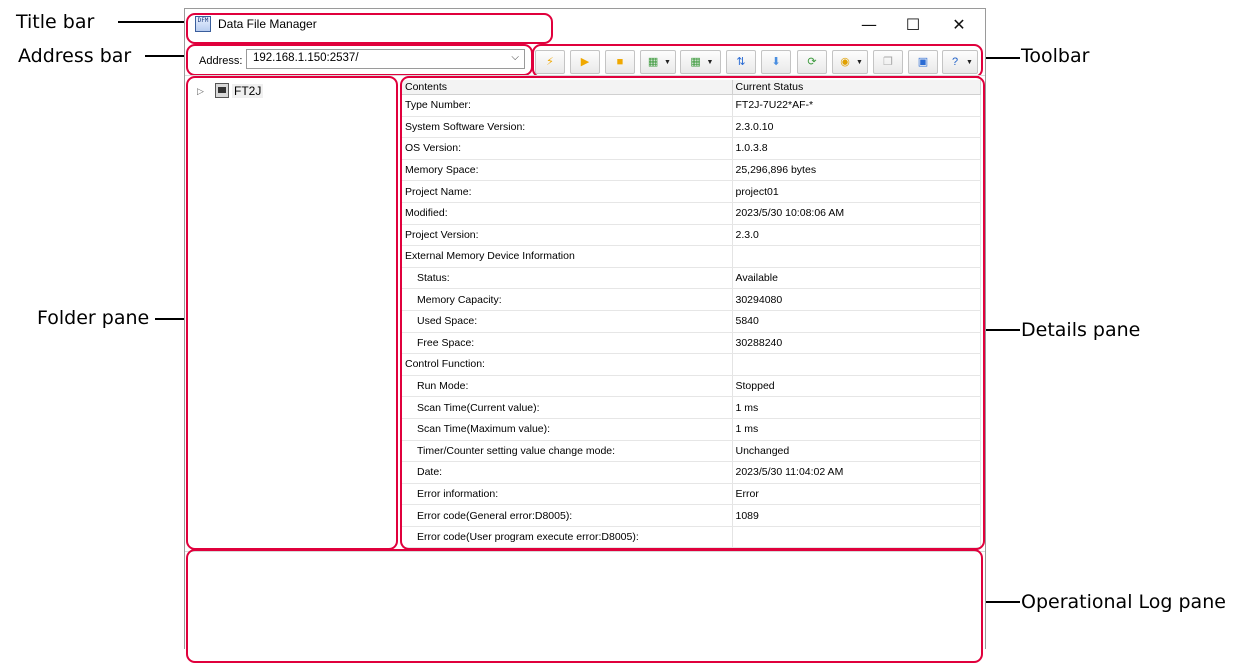 This screenshot has width=1257, height=663. Describe the element at coordinates (1000, 330) in the screenshot. I see `leader-details-pane` at that location.